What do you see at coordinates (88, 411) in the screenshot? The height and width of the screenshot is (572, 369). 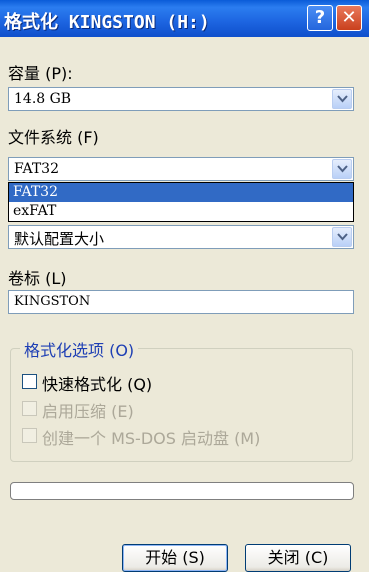 I see `compression-label: 启用压缩 (E)` at bounding box center [88, 411].